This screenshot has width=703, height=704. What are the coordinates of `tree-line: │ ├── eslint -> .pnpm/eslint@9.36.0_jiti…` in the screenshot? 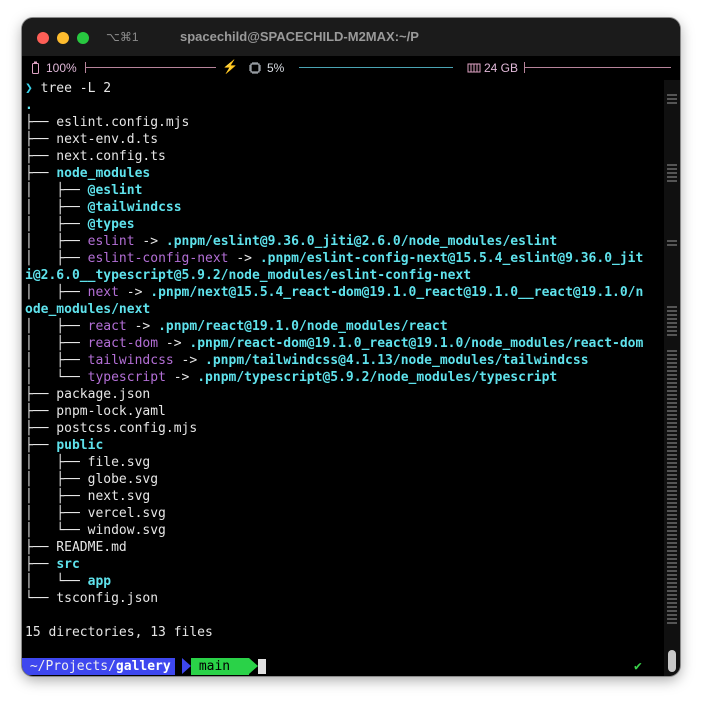 It's located at (291, 241).